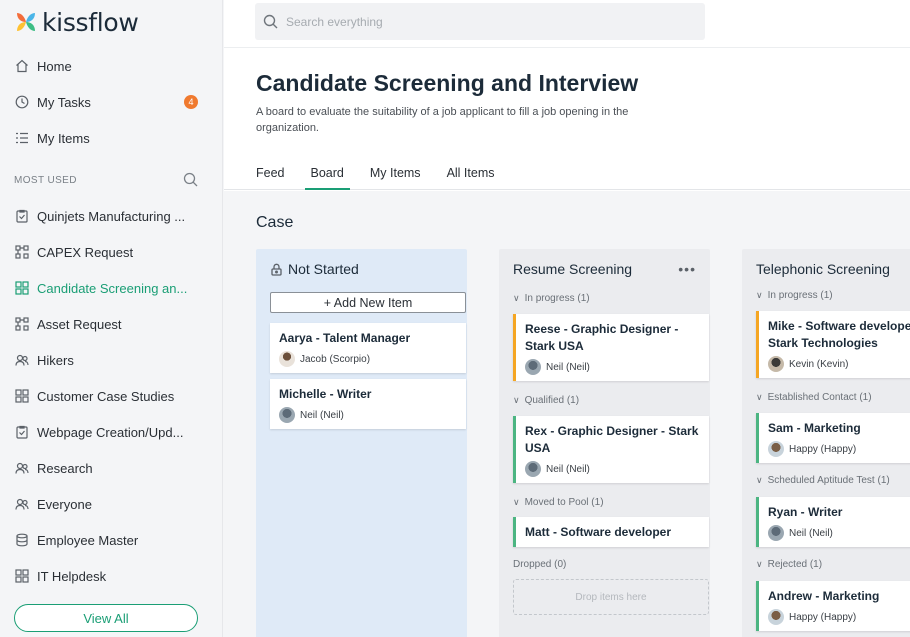 The image size is (910, 637). I want to click on add-new-item-button: + Add New Item, so click(368, 302).